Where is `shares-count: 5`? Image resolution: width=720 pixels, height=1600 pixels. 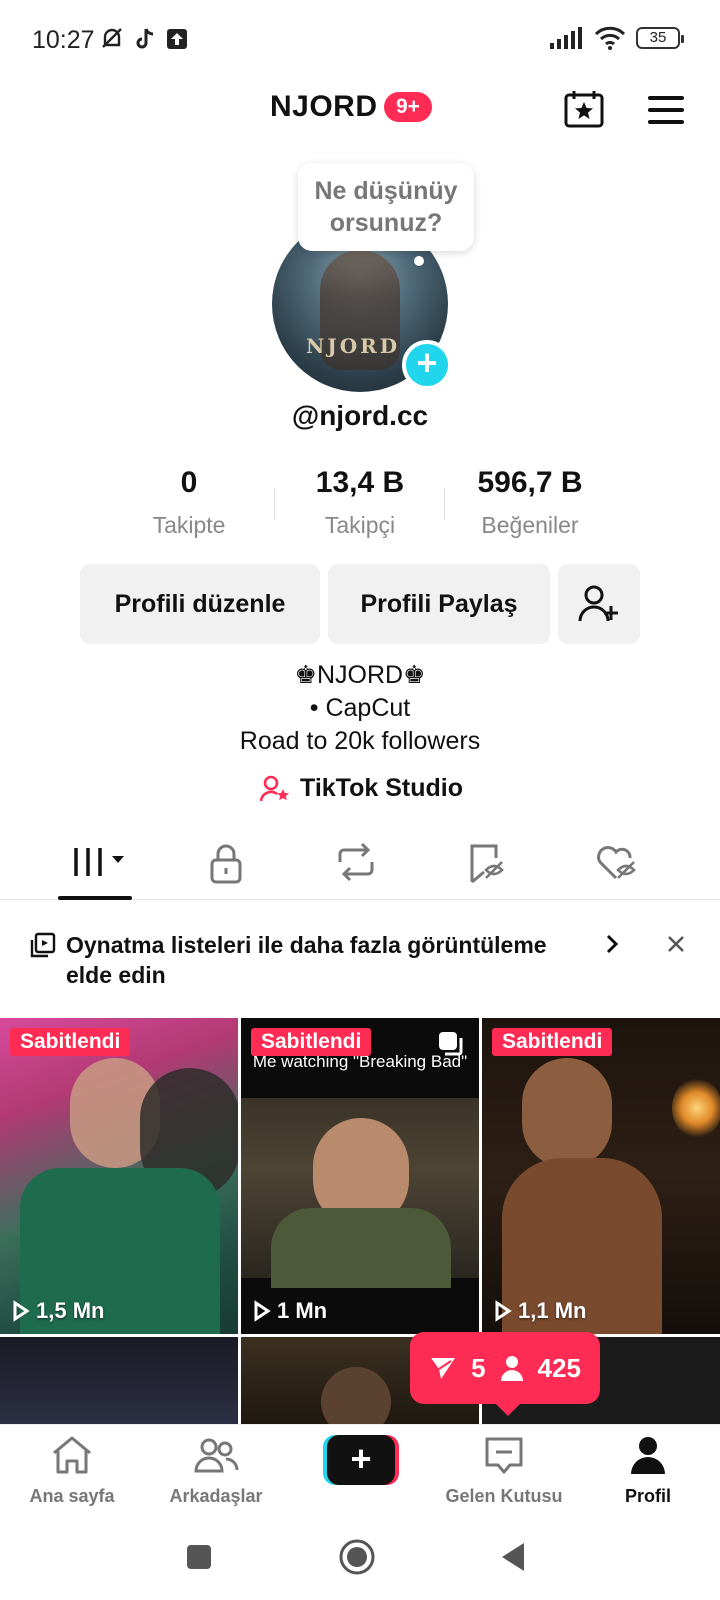
shares-count: 5 is located at coordinates (478, 1367).